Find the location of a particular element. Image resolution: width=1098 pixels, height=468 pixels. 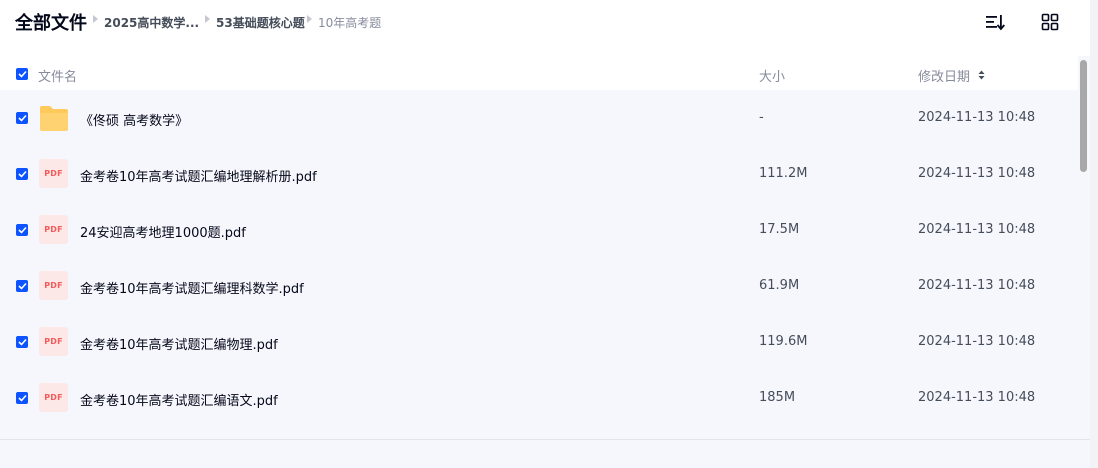

file-name: 24安迎高考地理1000题.pdf is located at coordinates (163, 231).